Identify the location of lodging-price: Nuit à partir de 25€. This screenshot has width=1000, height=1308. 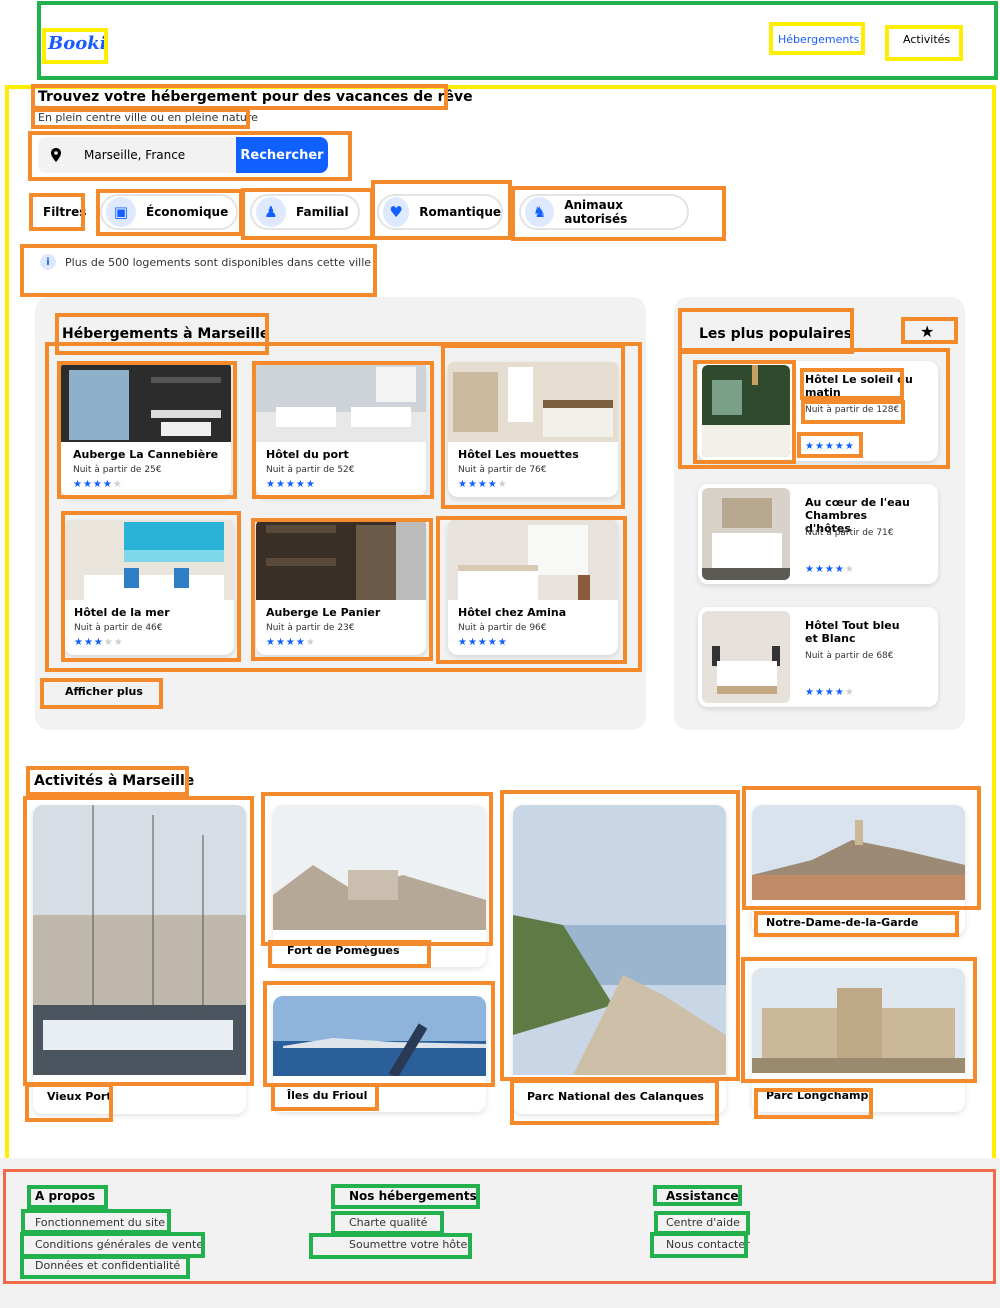
(117, 470).